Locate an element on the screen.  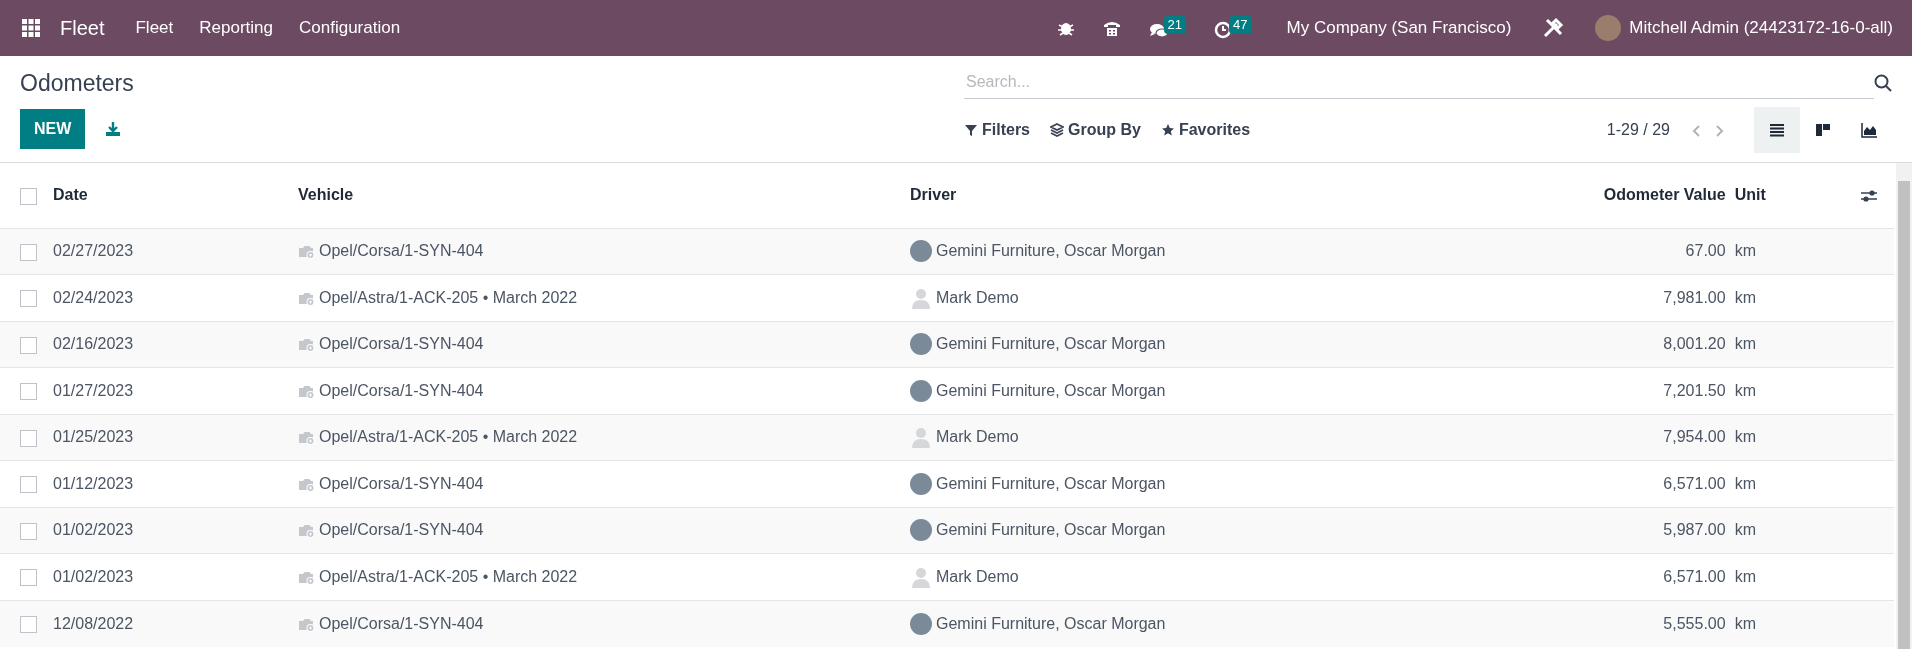
odometer-value-cell: 7,201.50 is located at coordinates (1694, 390).